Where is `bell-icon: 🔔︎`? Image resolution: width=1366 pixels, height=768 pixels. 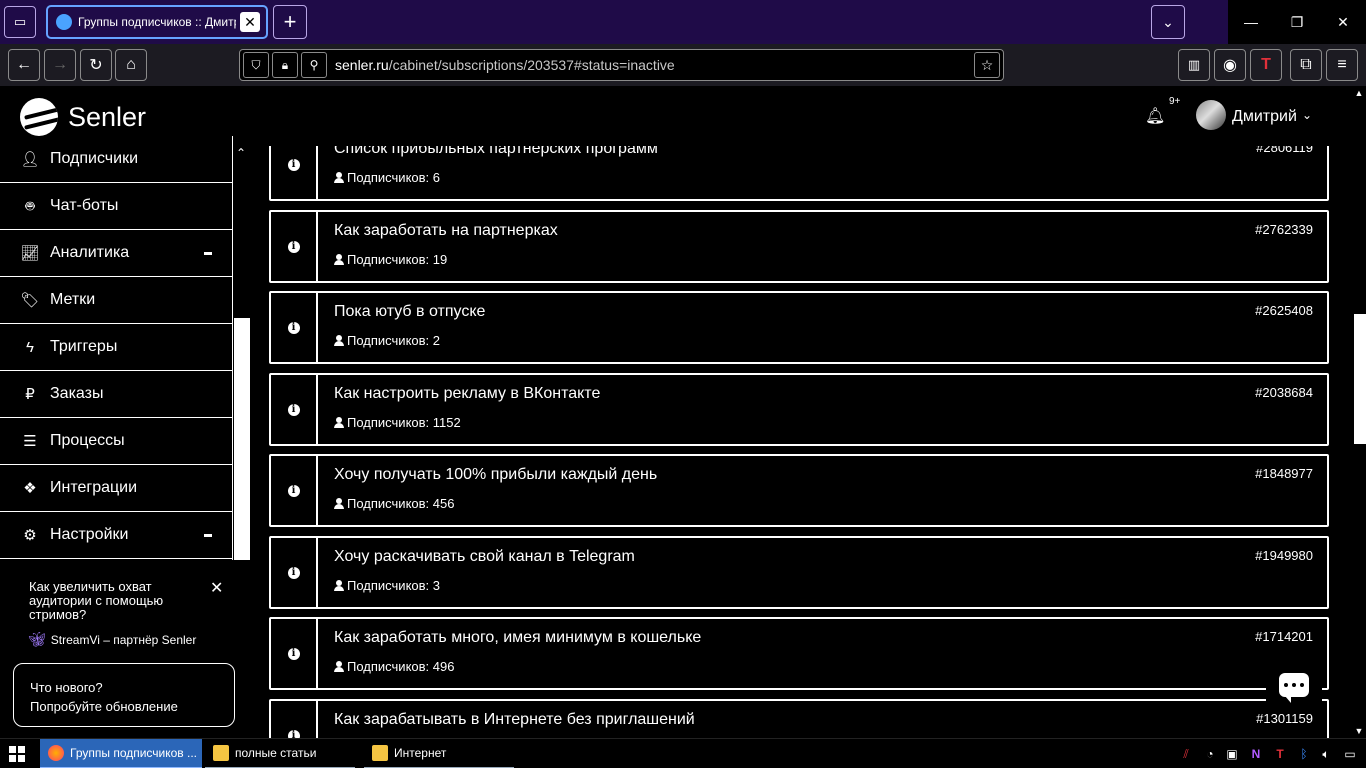 bell-icon: 🔔︎ is located at coordinates (1155, 116).